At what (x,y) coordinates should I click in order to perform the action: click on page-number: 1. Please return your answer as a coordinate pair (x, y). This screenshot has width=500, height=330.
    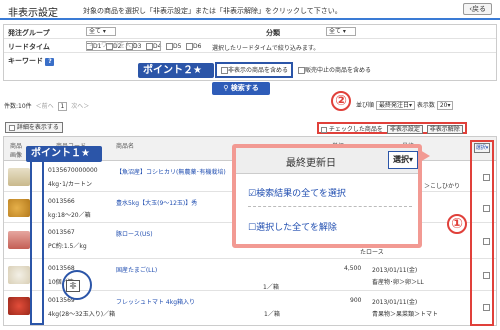
    Looking at the image, I should click on (62, 106).